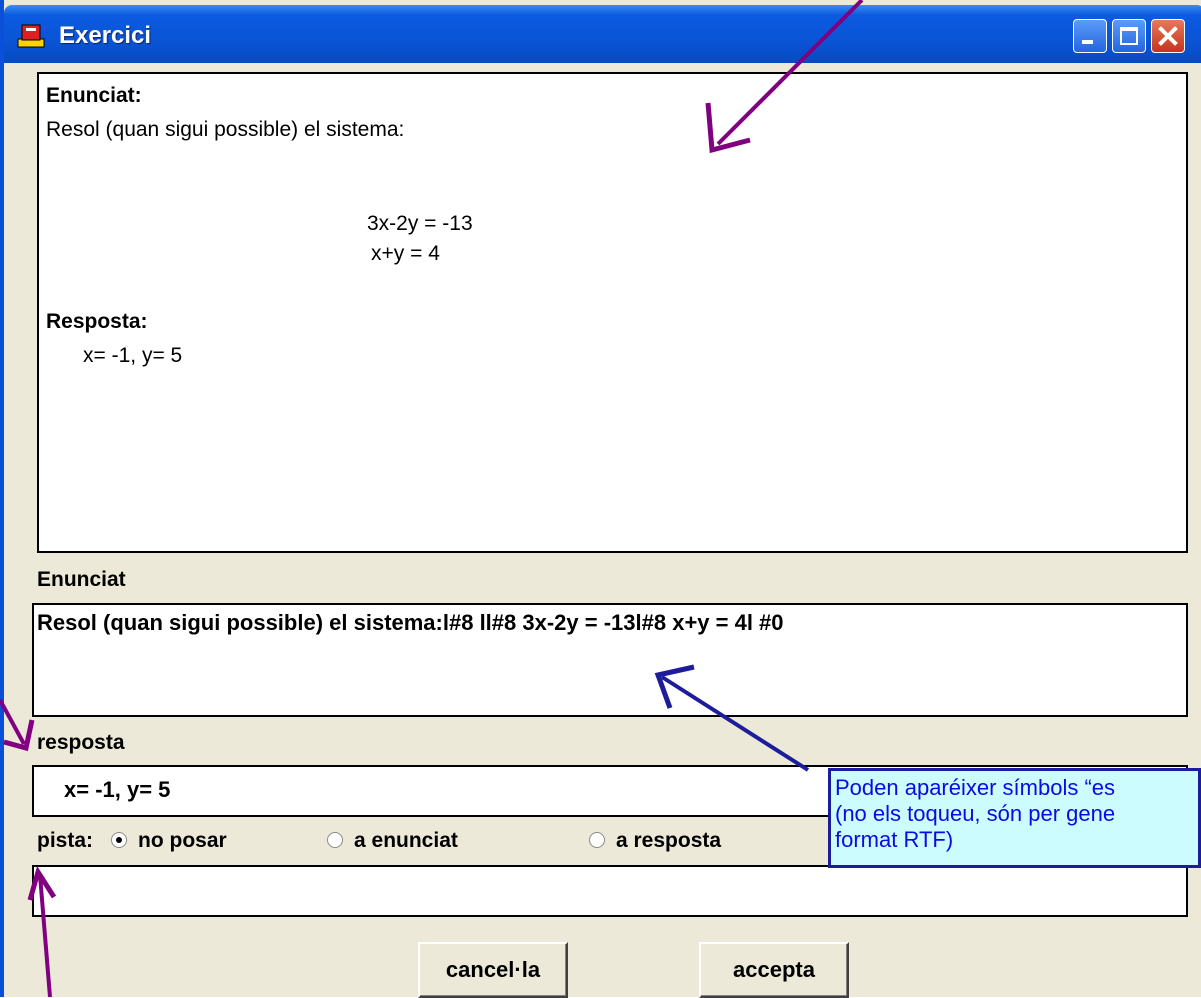  I want to click on minimize-icon, so click(1087, 42).